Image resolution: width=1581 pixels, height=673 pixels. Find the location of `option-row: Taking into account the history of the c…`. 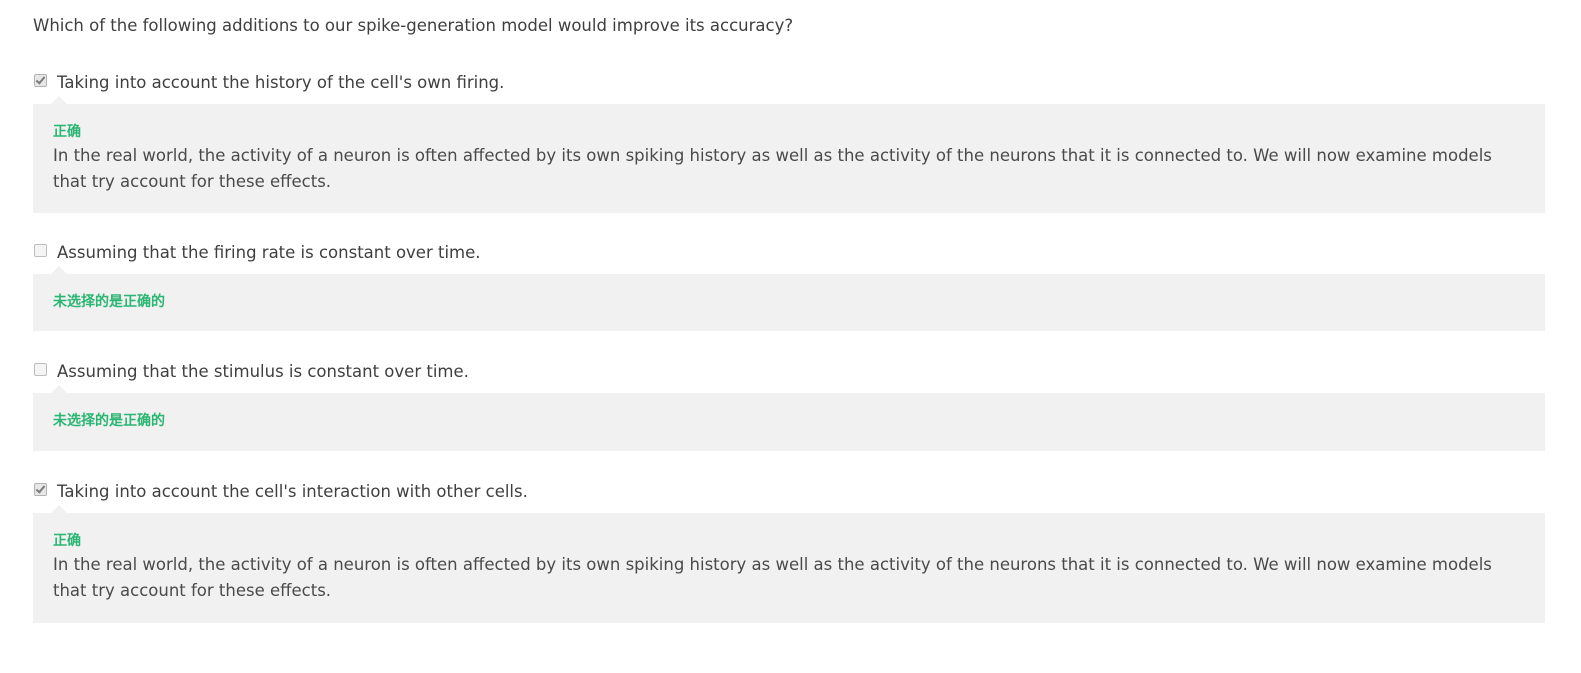

option-row: Taking into account the history of the c… is located at coordinates (789, 84).